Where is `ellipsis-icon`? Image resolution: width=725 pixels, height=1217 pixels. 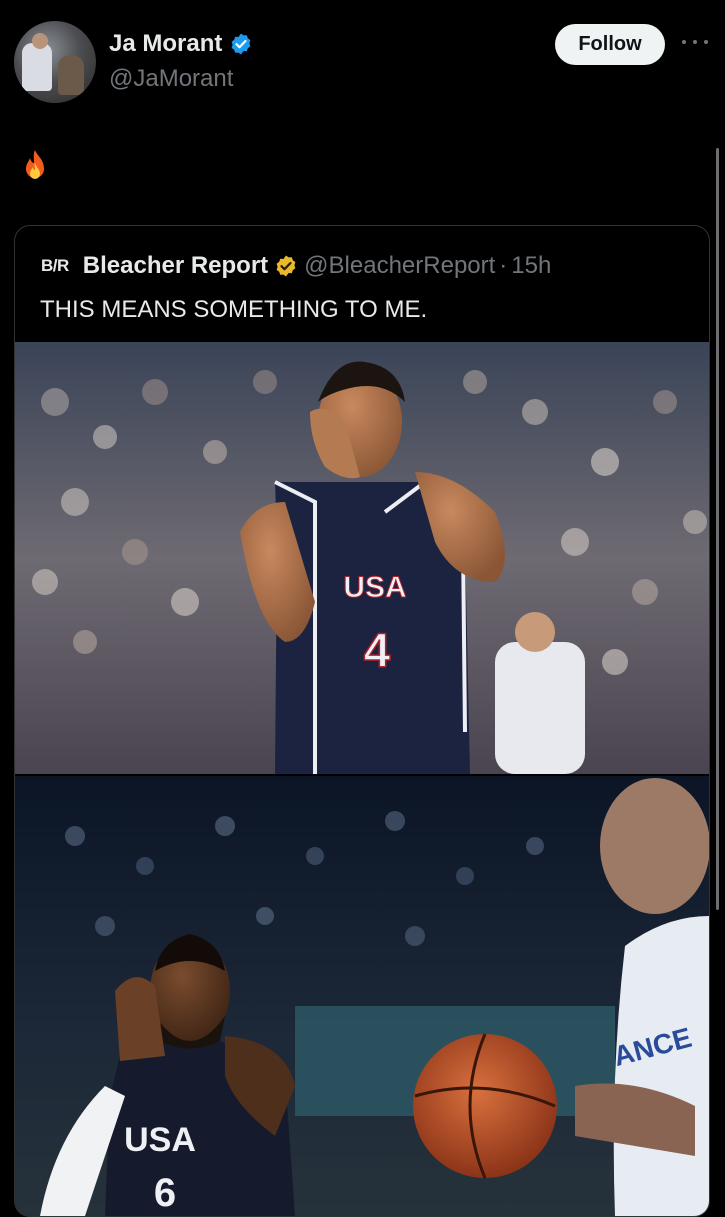 ellipsis-icon is located at coordinates (695, 44).